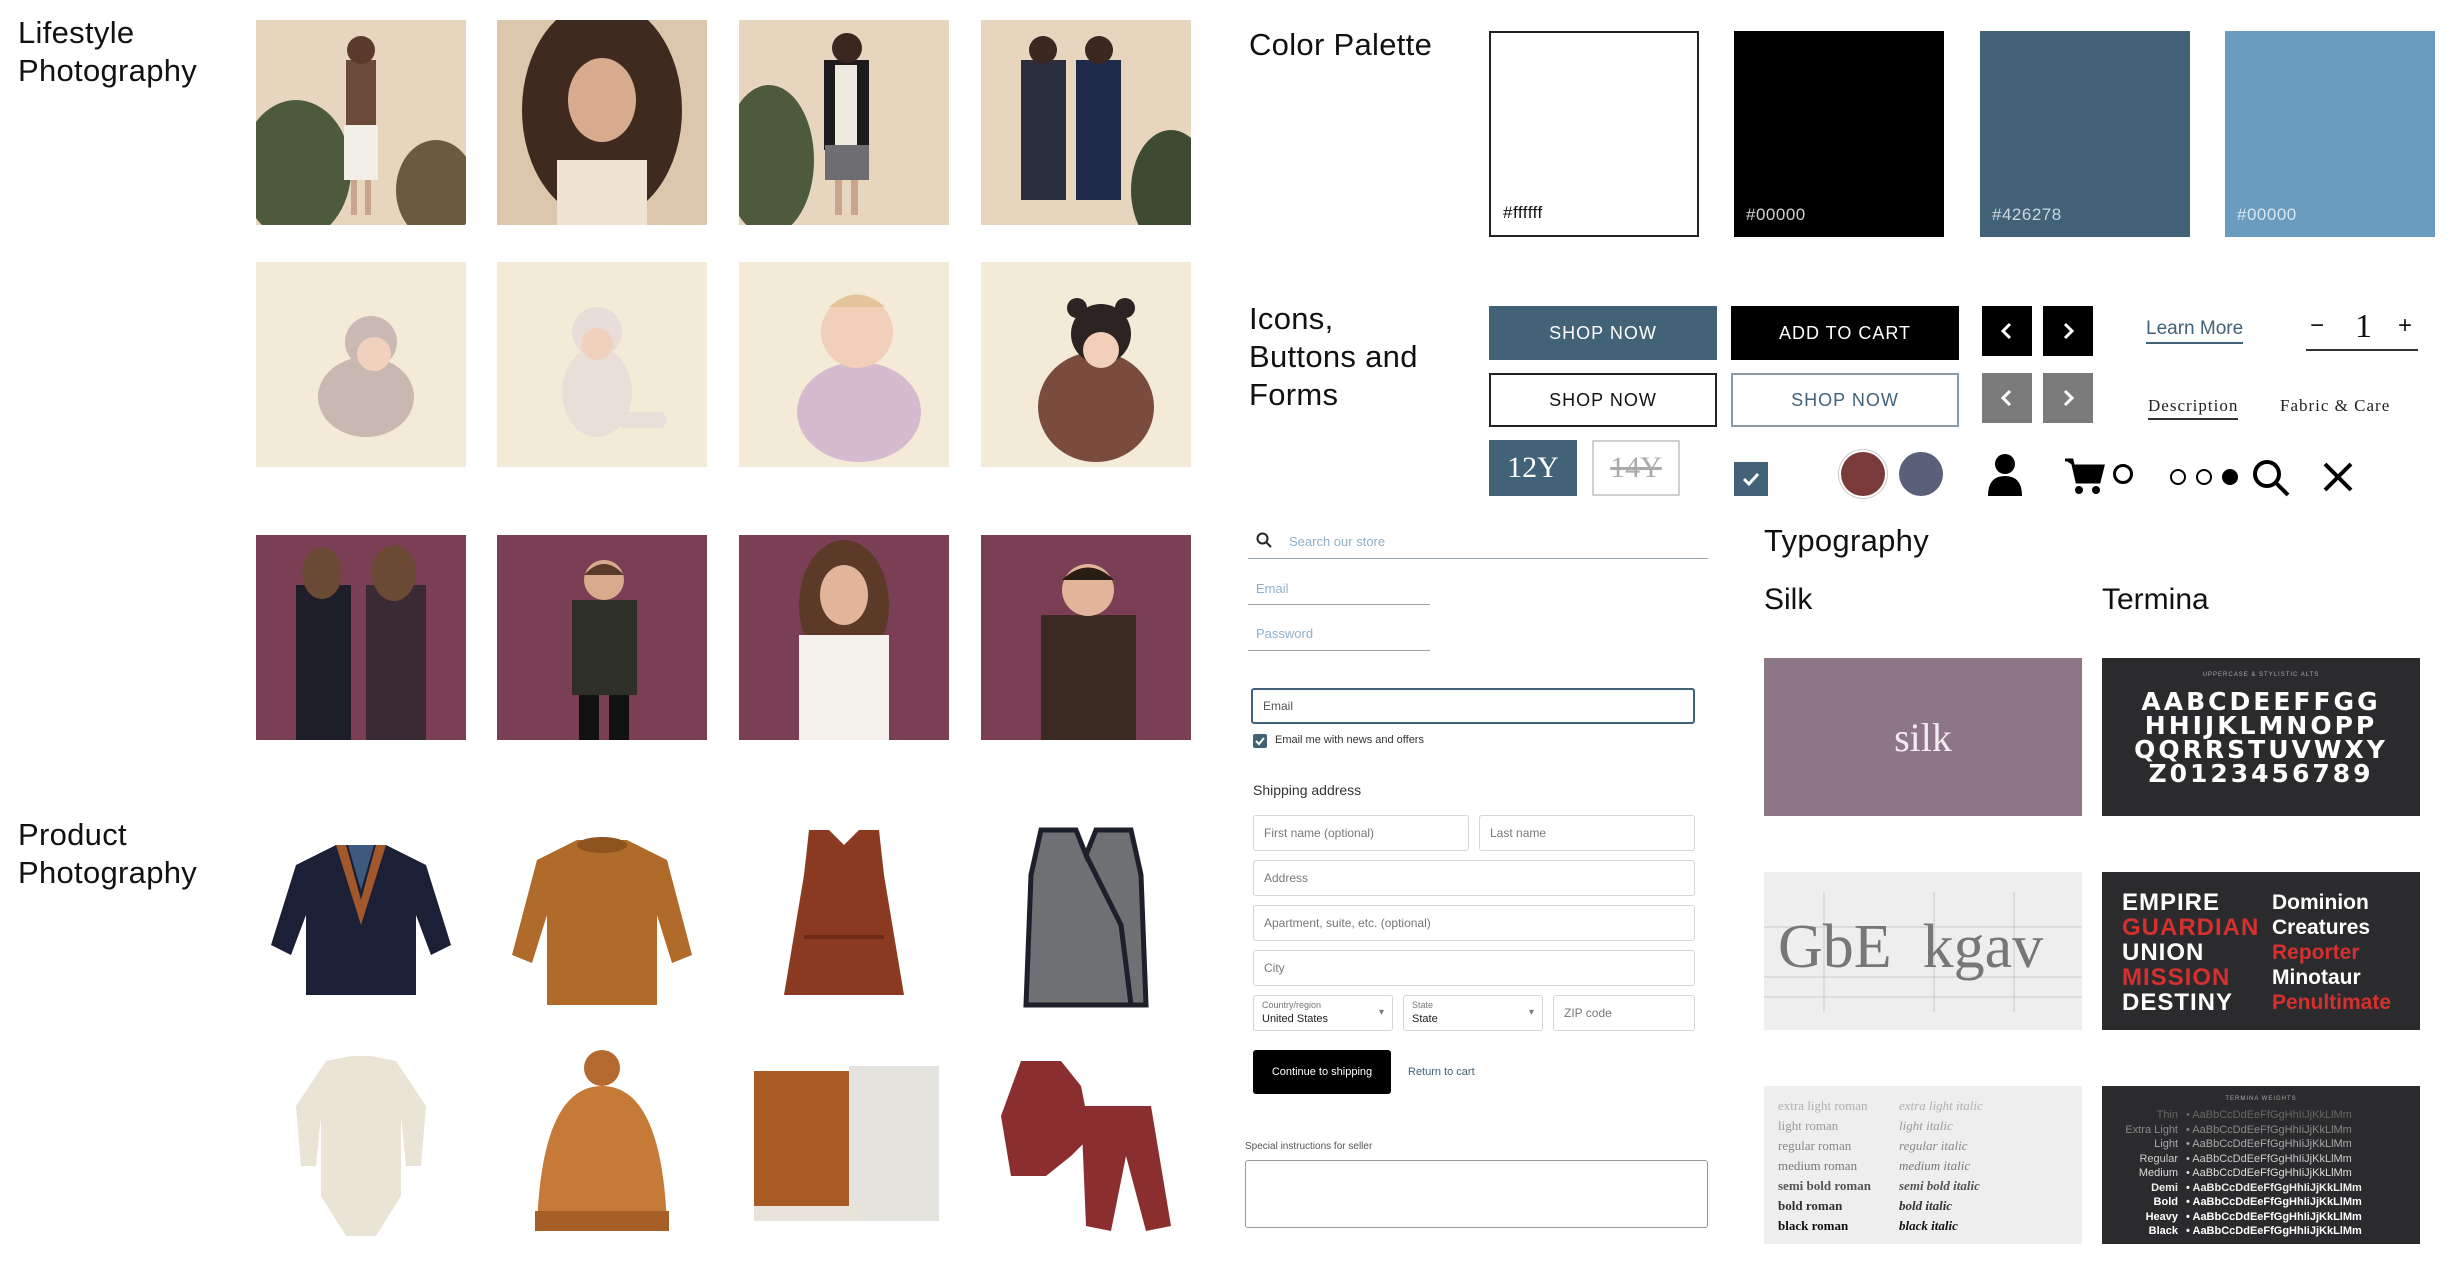 This screenshot has width=2452, height=1283. What do you see at coordinates (2405, 326) in the screenshot?
I see `quantity-plus-button: +` at bounding box center [2405, 326].